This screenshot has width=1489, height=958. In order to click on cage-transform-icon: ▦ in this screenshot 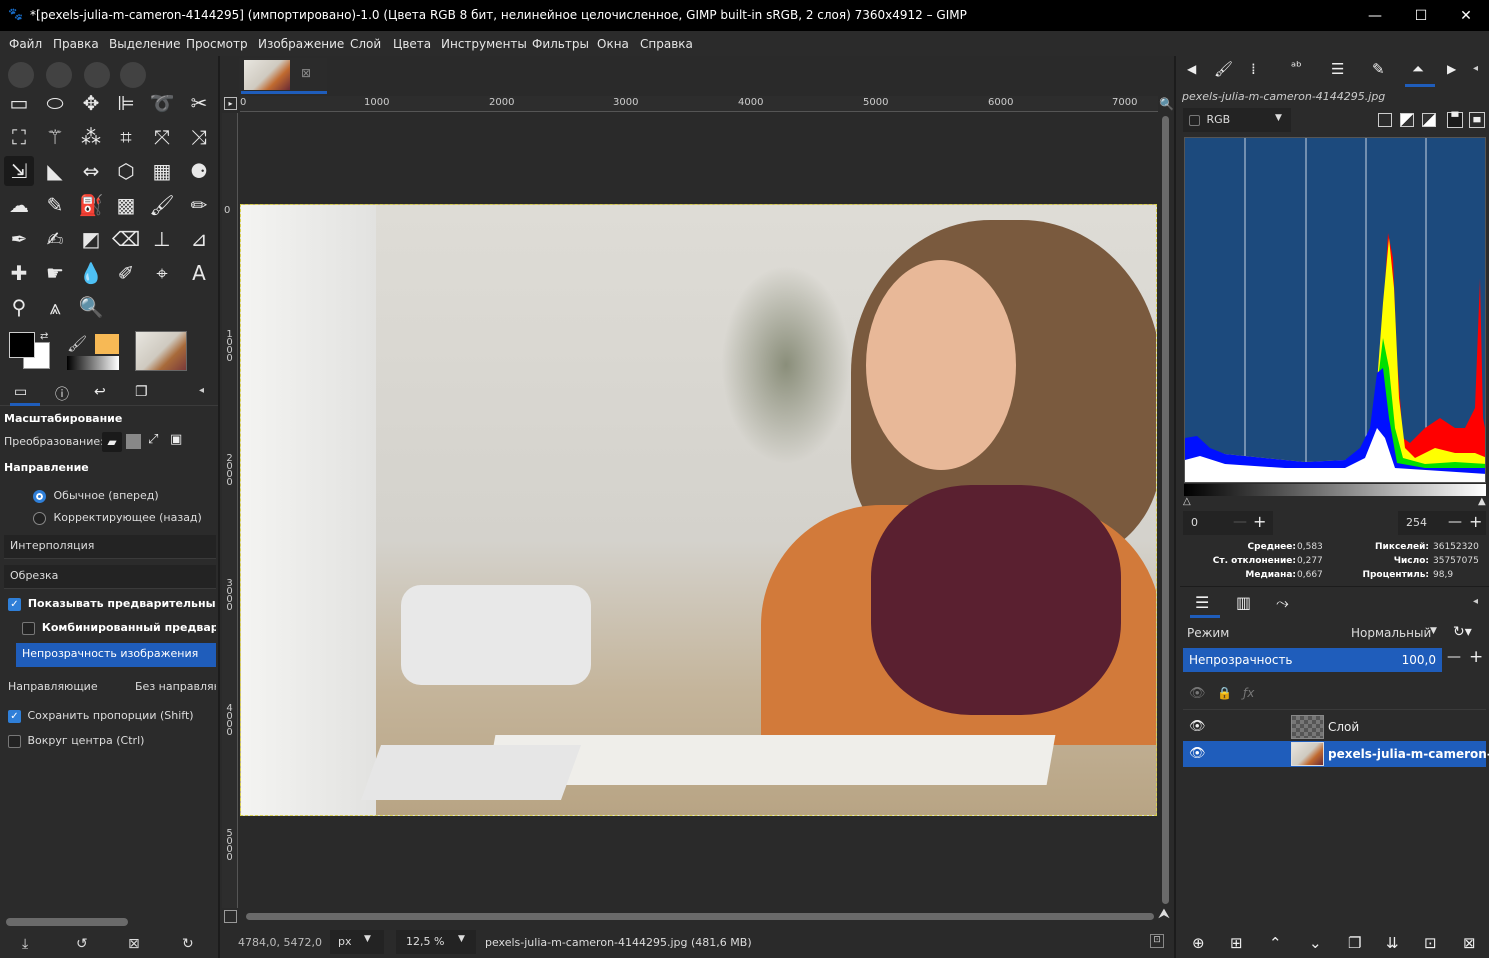, I will do `click(162, 171)`.